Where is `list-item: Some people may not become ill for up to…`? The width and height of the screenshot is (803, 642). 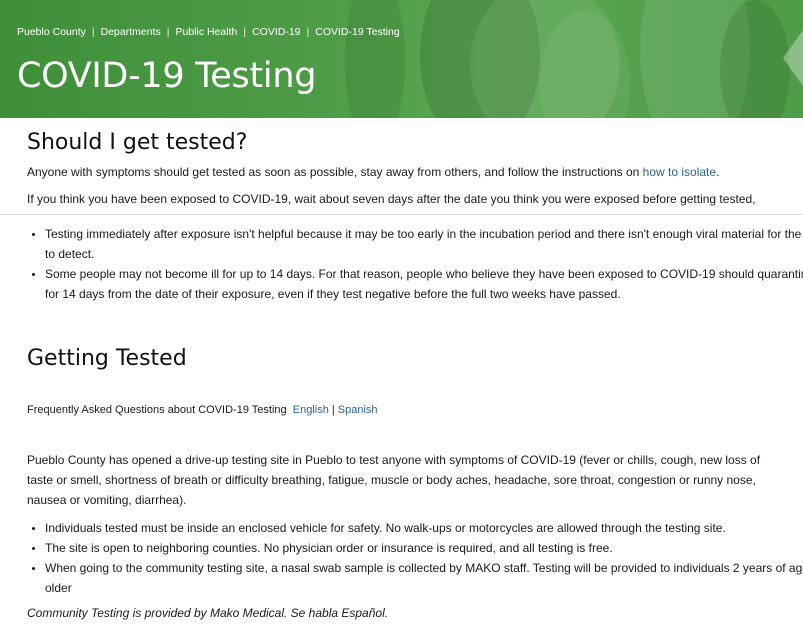
list-item: Some people may not become ill for up to… is located at coordinates (424, 284).